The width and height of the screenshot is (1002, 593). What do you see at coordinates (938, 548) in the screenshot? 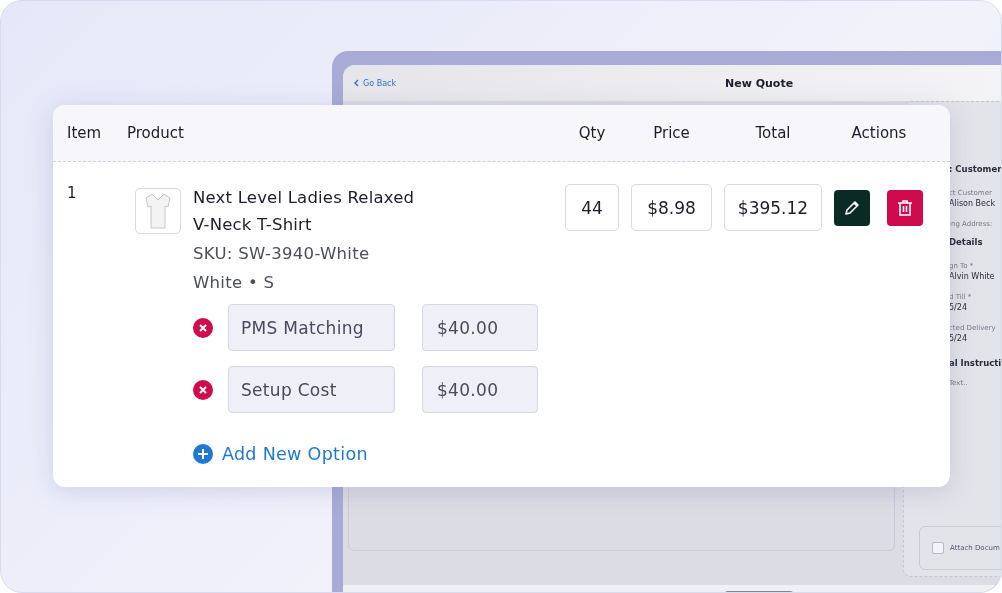
I see `checkbox` at bounding box center [938, 548].